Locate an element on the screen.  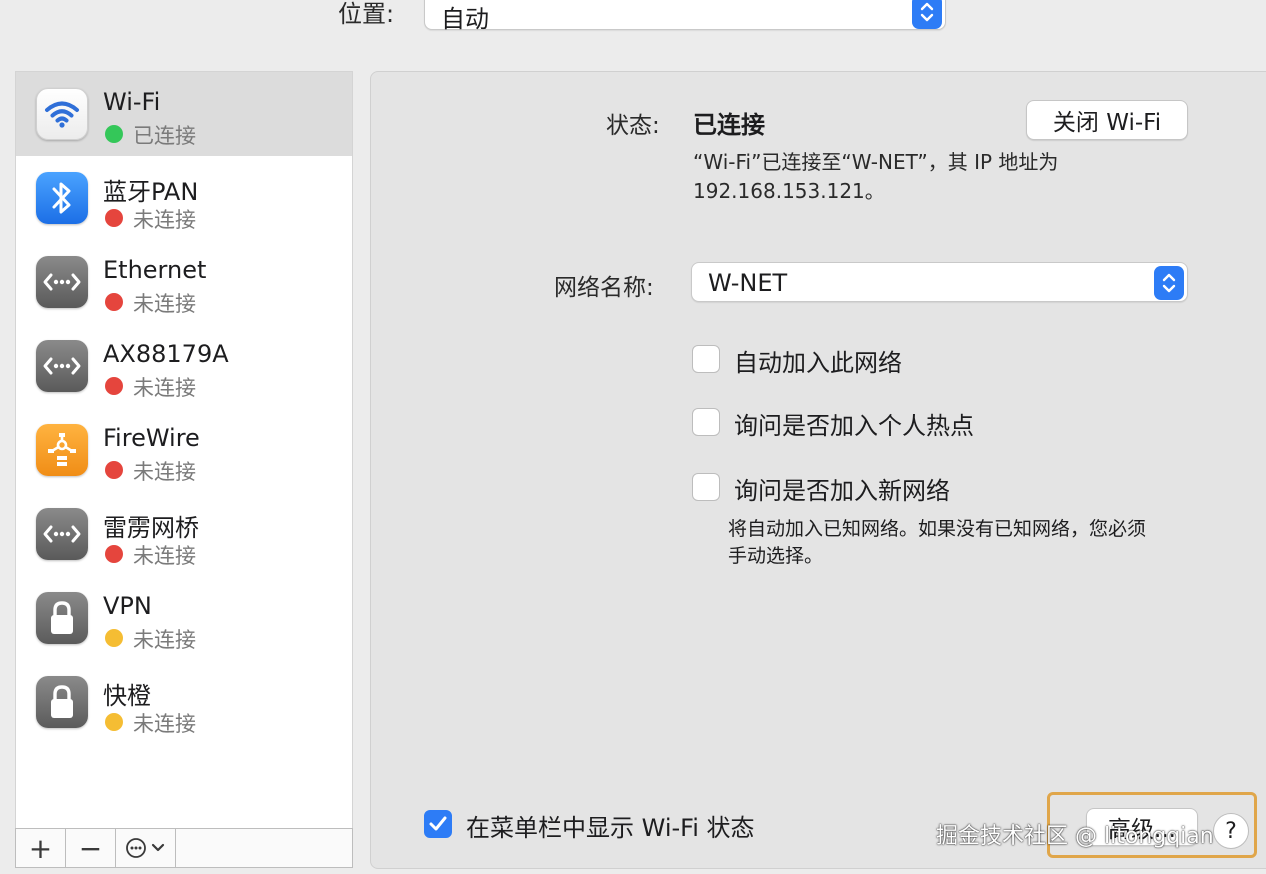
service-item-kuaicheng: 快橙 未连接 is located at coordinates (184, 702).